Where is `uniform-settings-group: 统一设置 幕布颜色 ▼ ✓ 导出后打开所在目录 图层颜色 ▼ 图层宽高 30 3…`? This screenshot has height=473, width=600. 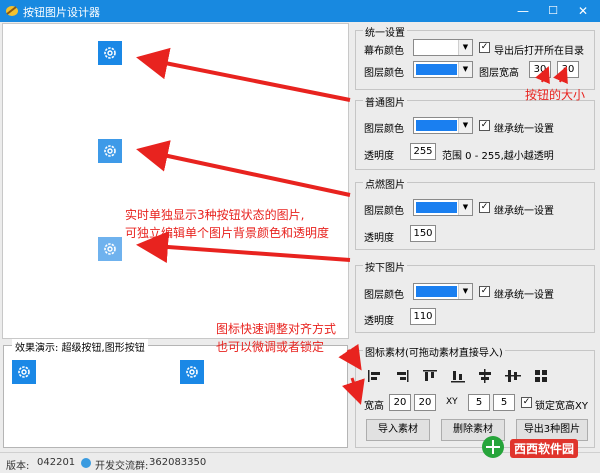 uniform-settings-group: 统一设置 幕布颜色 ▼ ✓ 导出后打开所在目录 图层颜色 ▼ 图层宽高 30 3… is located at coordinates (475, 57).